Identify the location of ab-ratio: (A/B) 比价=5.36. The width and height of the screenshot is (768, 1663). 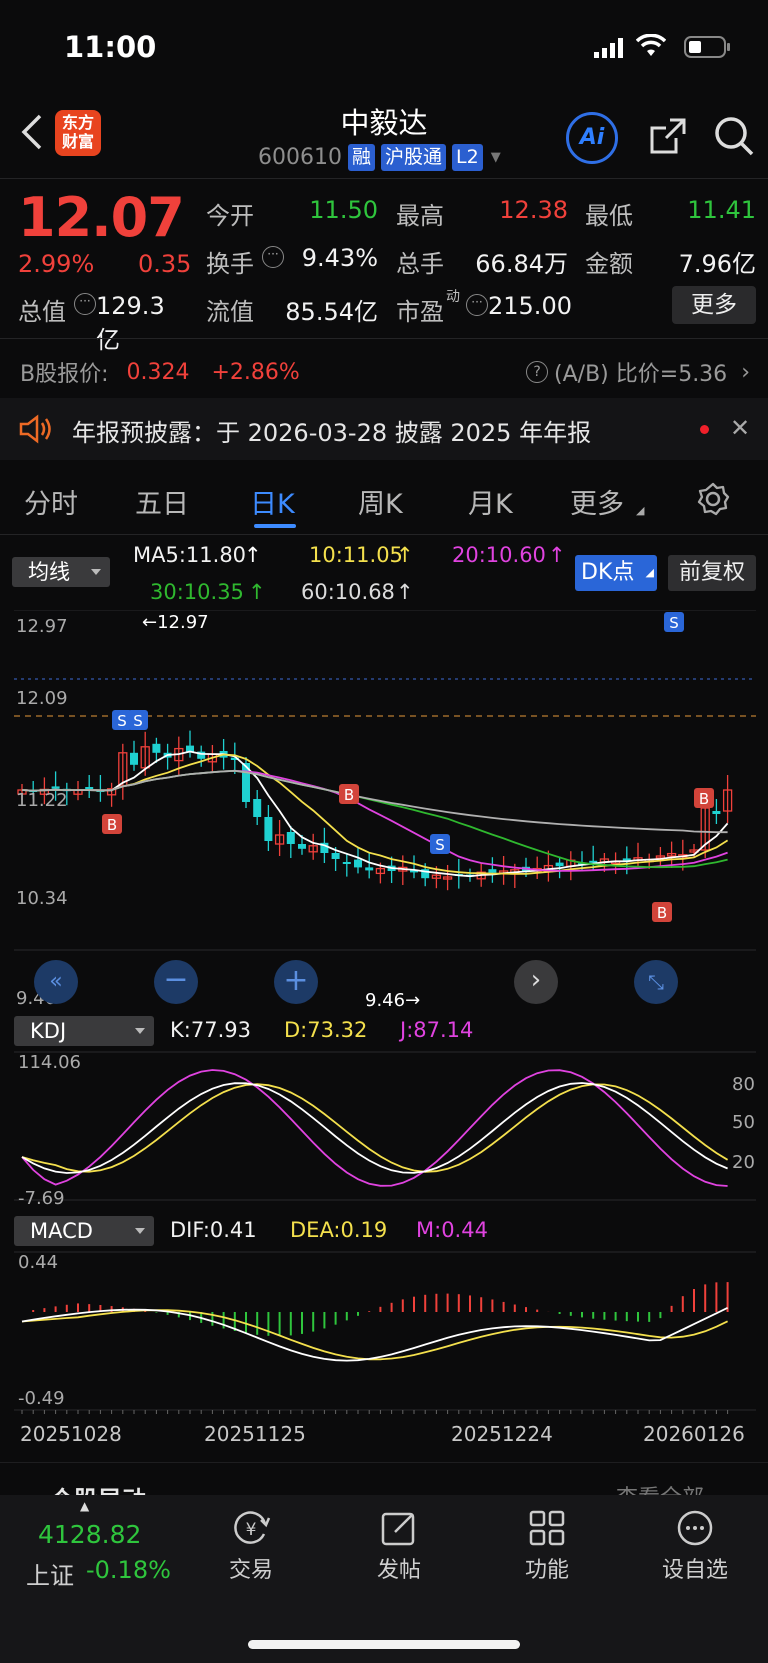
(641, 374).